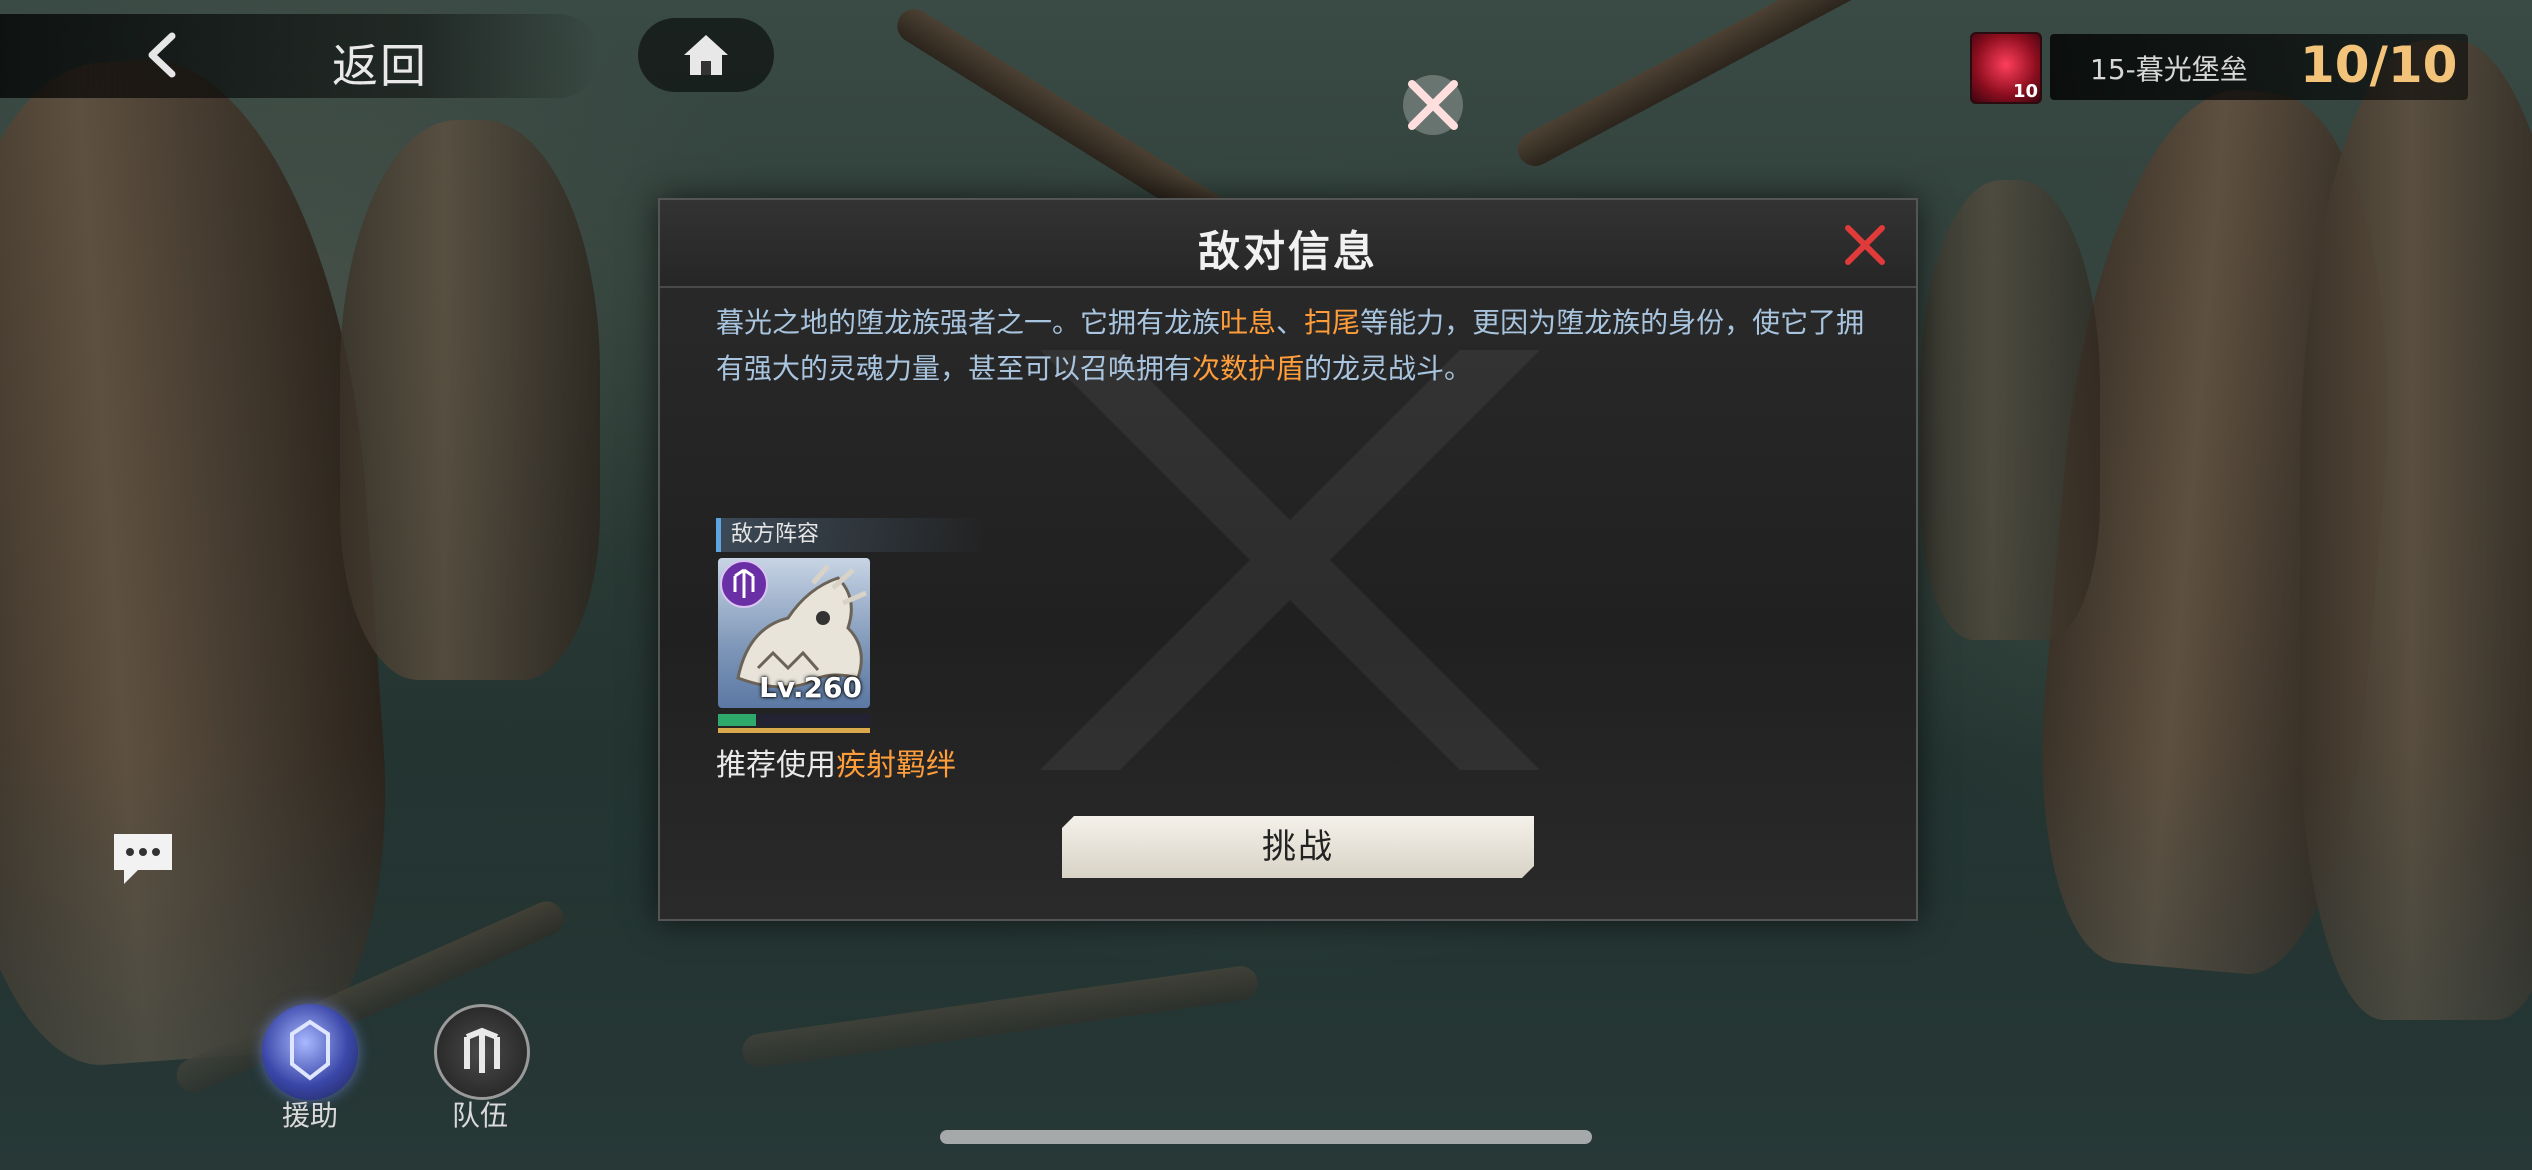  I want to click on enemy-level: Lv.260, so click(810, 687).